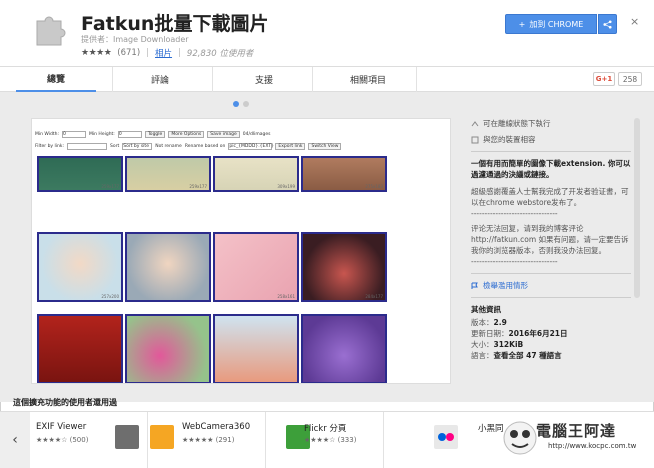 The width and height of the screenshot is (654, 468). I want to click on puzzle-icon, so click(51, 31).